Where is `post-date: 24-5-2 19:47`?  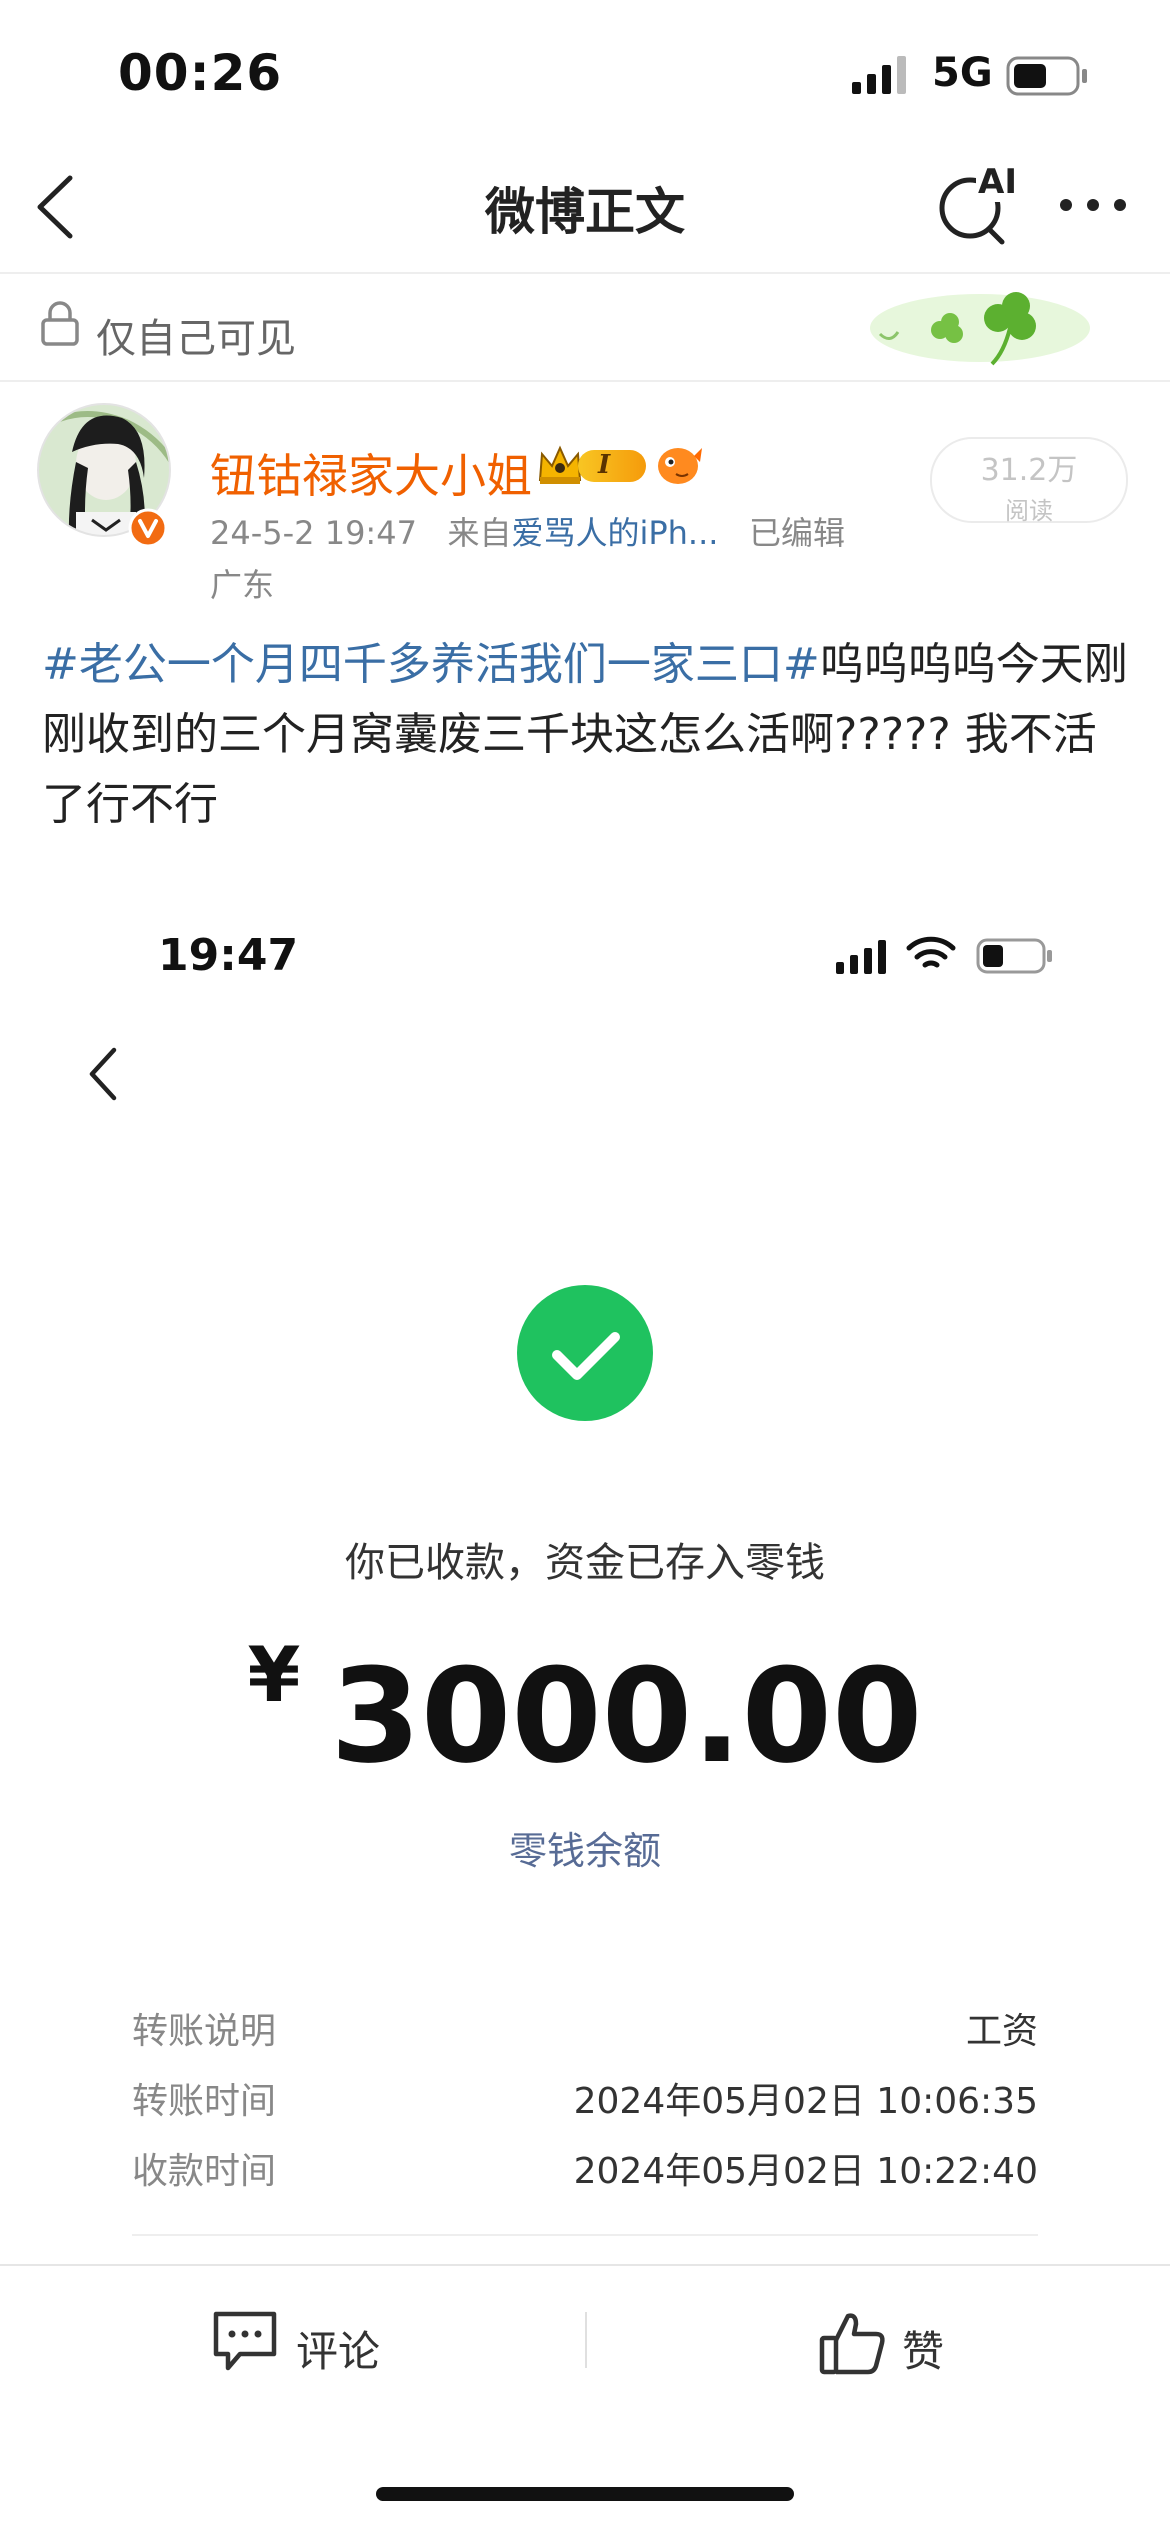 post-date: 24-5-2 19:47 is located at coordinates (313, 533).